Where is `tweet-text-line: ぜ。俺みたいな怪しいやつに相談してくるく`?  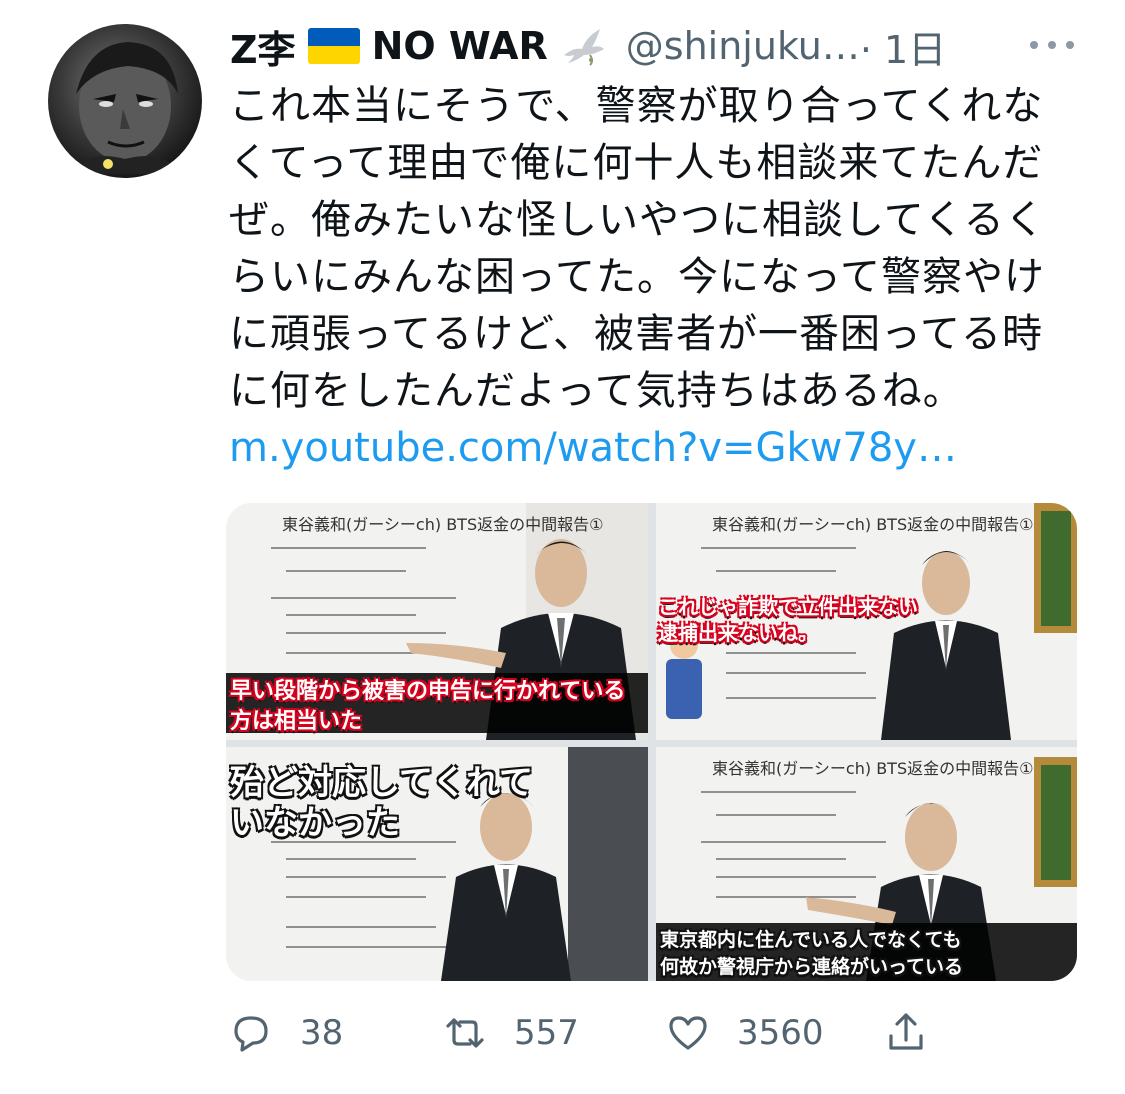 tweet-text-line: ぜ。俺みたいな怪しいやつに相談してくるく is located at coordinates (637, 220).